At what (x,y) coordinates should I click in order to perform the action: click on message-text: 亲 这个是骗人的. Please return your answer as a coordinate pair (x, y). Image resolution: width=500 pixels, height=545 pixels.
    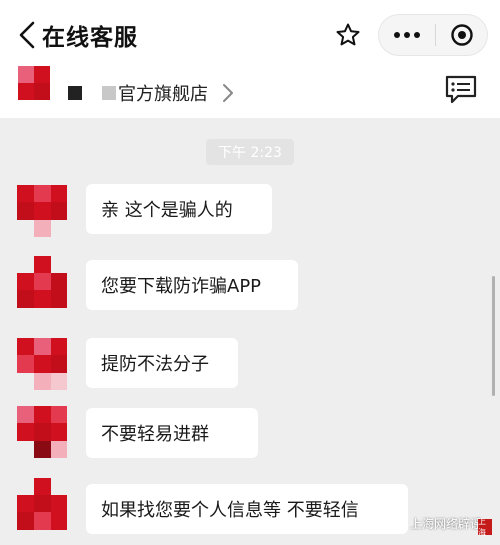
    Looking at the image, I should click on (167, 210).